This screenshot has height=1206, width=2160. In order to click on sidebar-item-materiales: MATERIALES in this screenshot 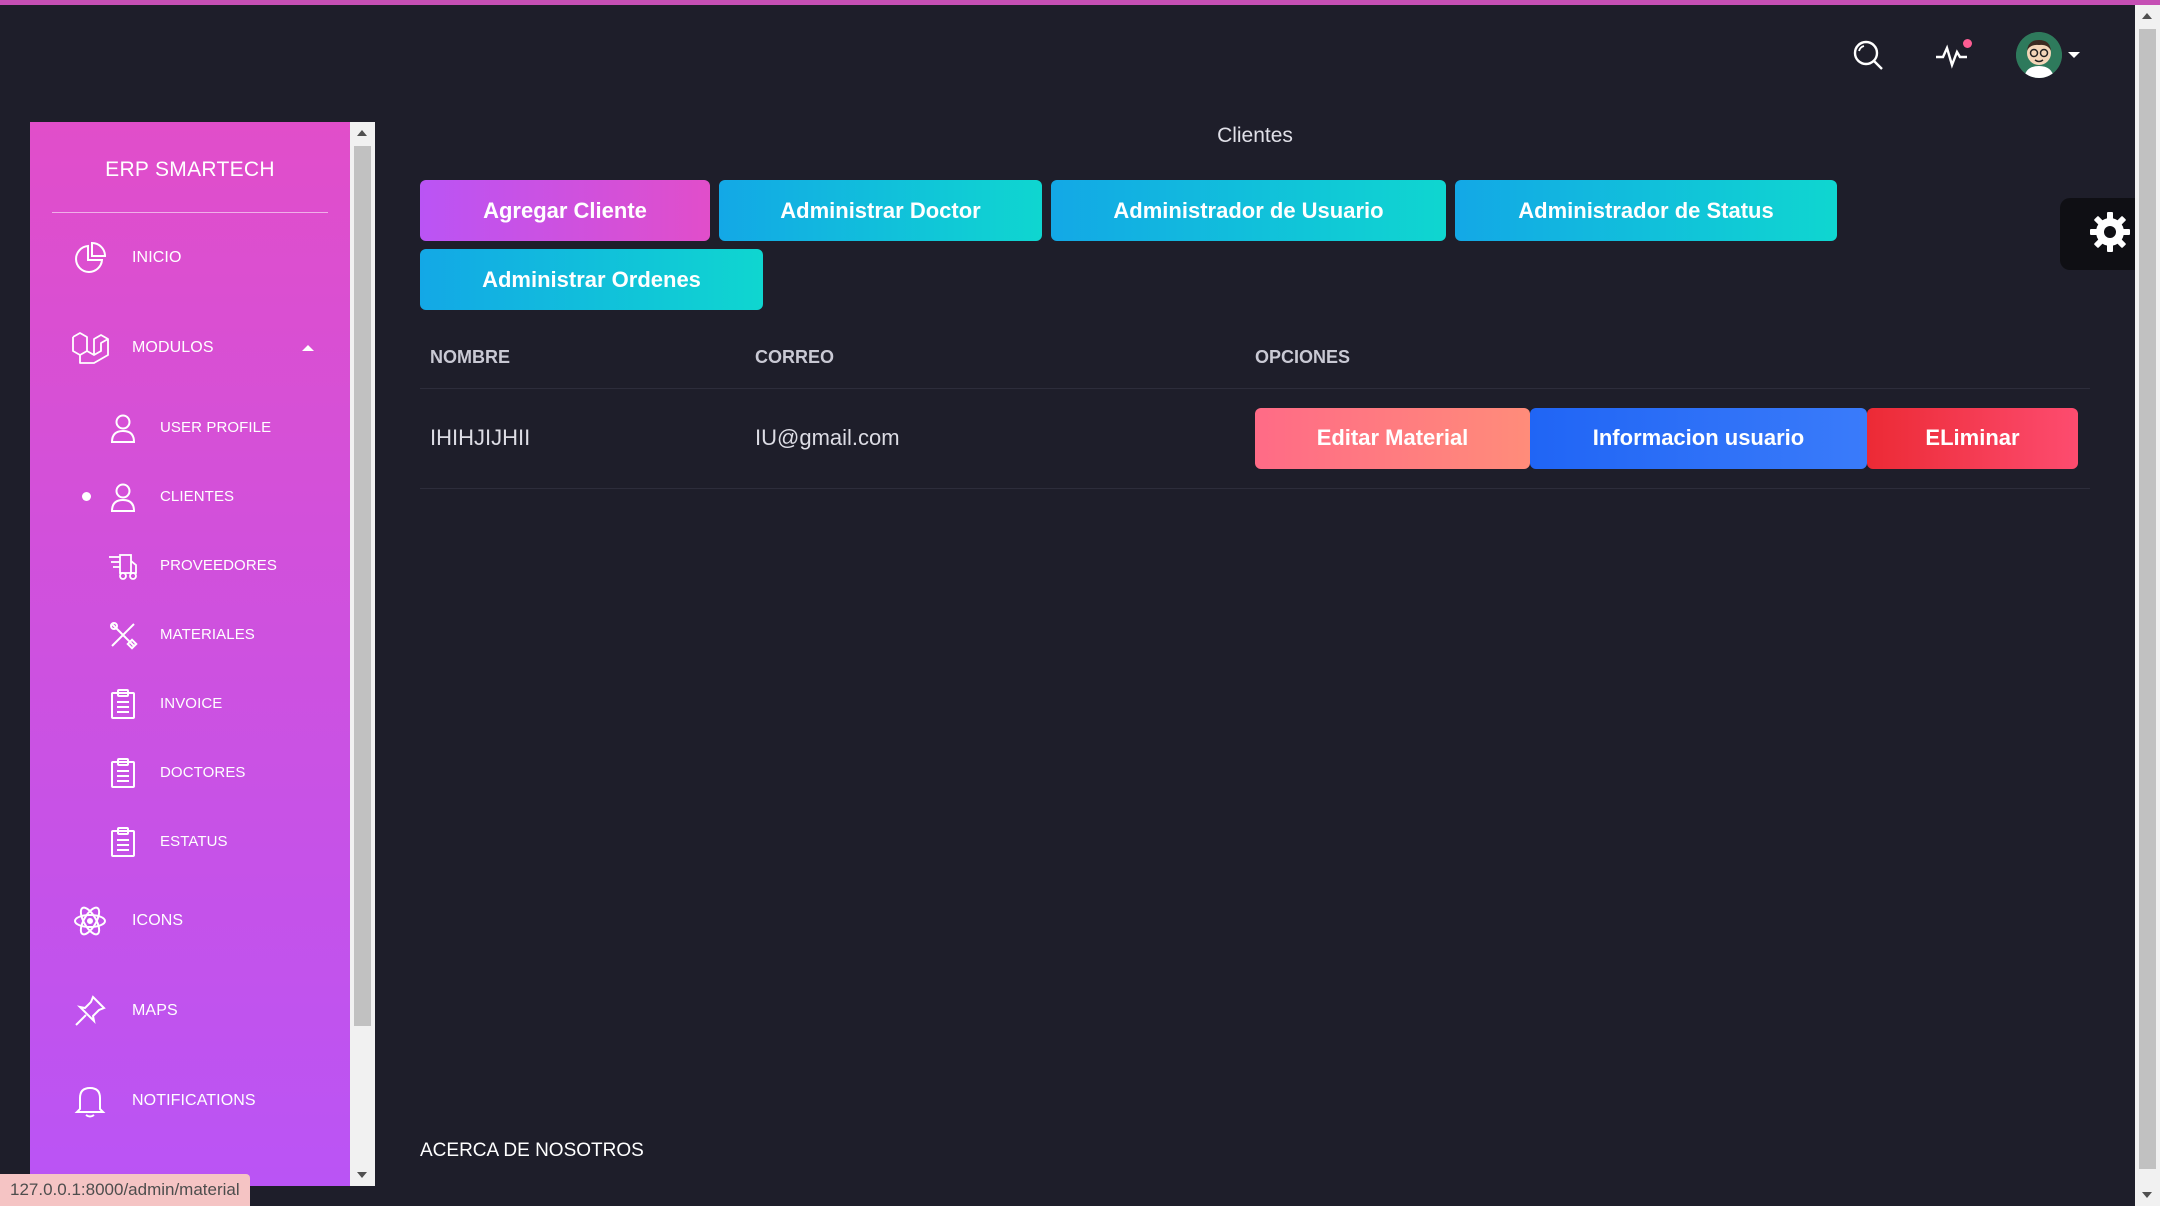, I will do `click(190, 634)`.